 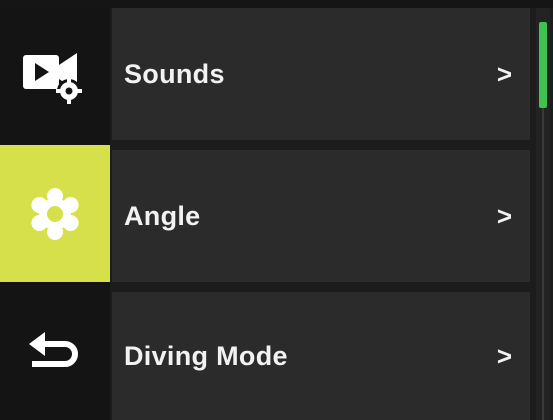 I want to click on gear-icon, so click(x=55, y=213).